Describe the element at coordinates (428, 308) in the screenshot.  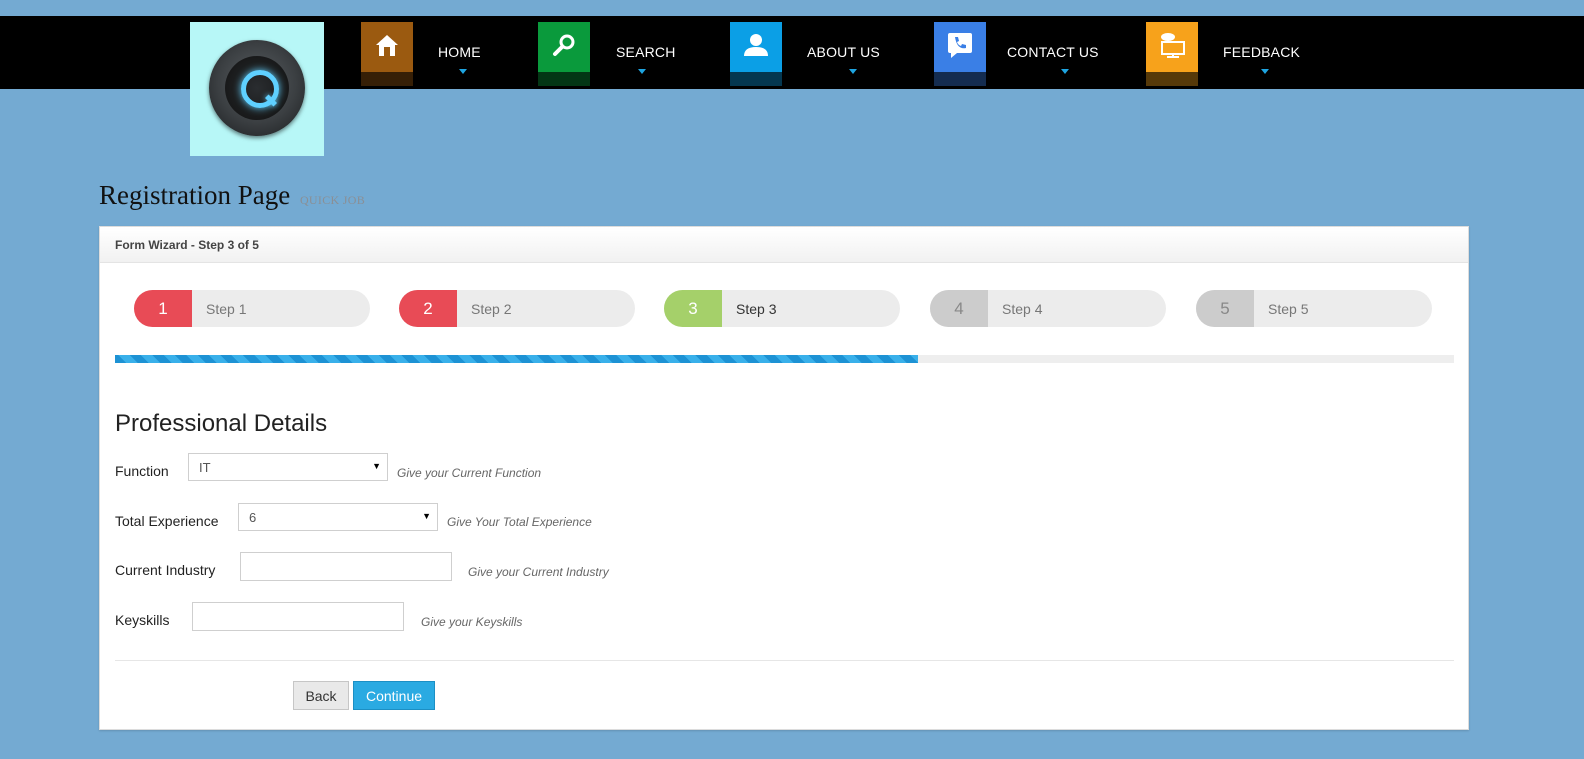
I see `step-2-number: 2` at that location.